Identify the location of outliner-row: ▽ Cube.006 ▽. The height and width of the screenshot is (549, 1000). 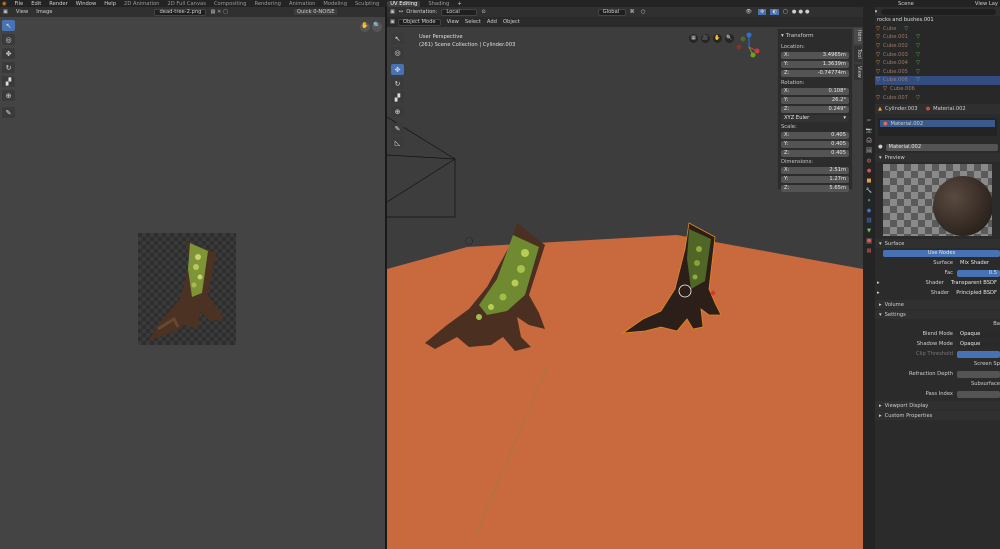
(931, 80).